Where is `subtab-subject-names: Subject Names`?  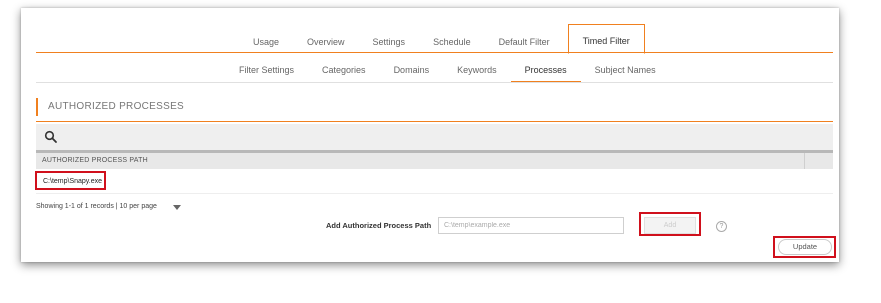
subtab-subject-names: Subject Names is located at coordinates (625, 72).